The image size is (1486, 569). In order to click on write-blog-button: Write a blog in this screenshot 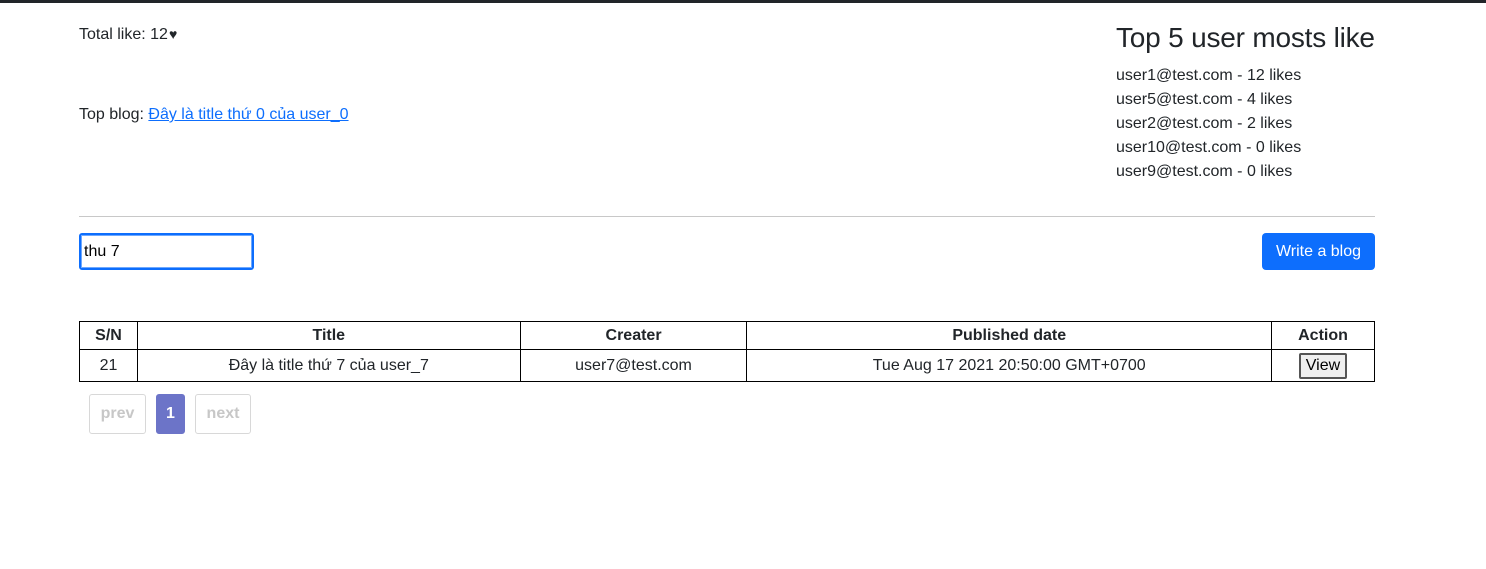, I will do `click(1318, 251)`.